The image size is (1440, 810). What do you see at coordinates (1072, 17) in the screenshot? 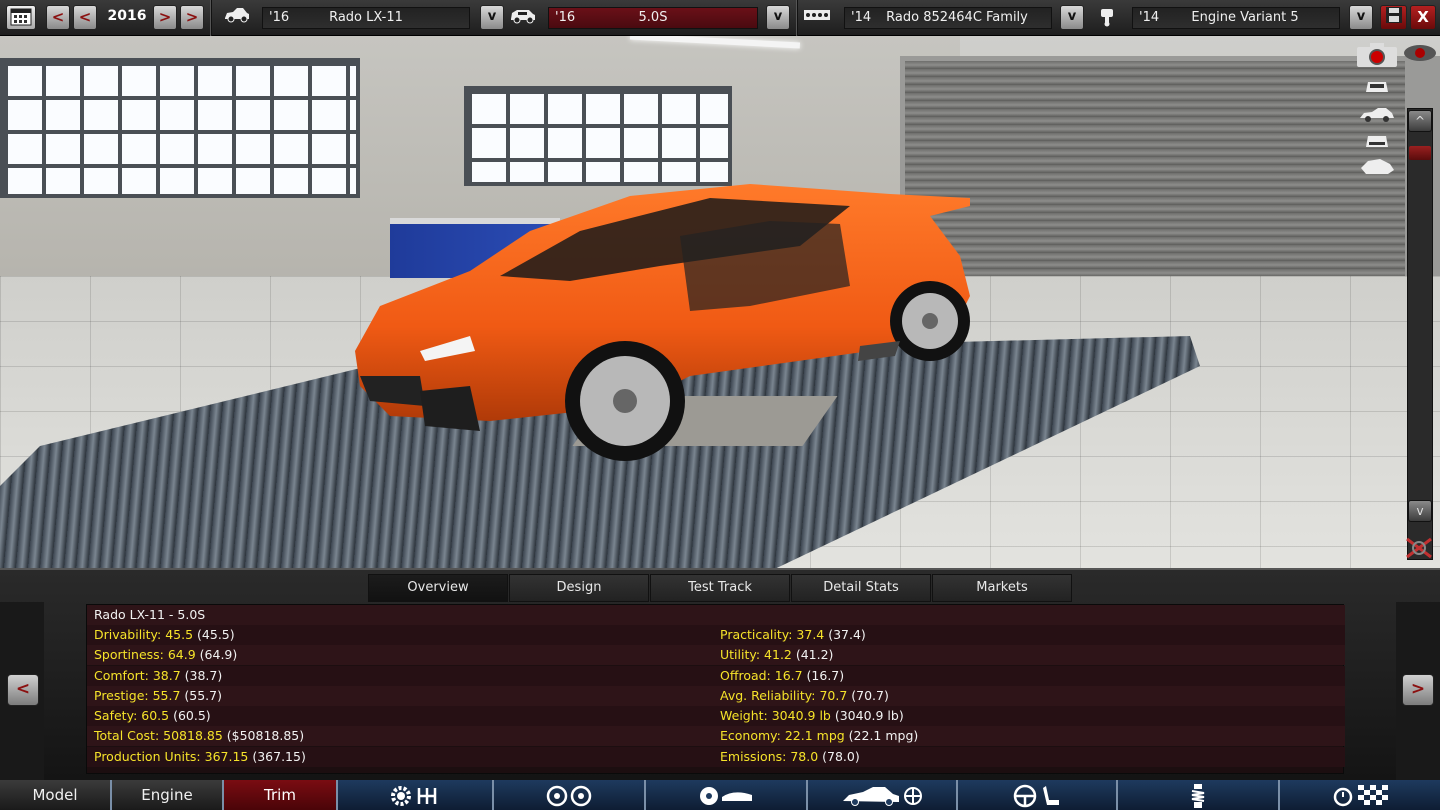
I see `engine-family-dropdown-button: v` at bounding box center [1072, 17].